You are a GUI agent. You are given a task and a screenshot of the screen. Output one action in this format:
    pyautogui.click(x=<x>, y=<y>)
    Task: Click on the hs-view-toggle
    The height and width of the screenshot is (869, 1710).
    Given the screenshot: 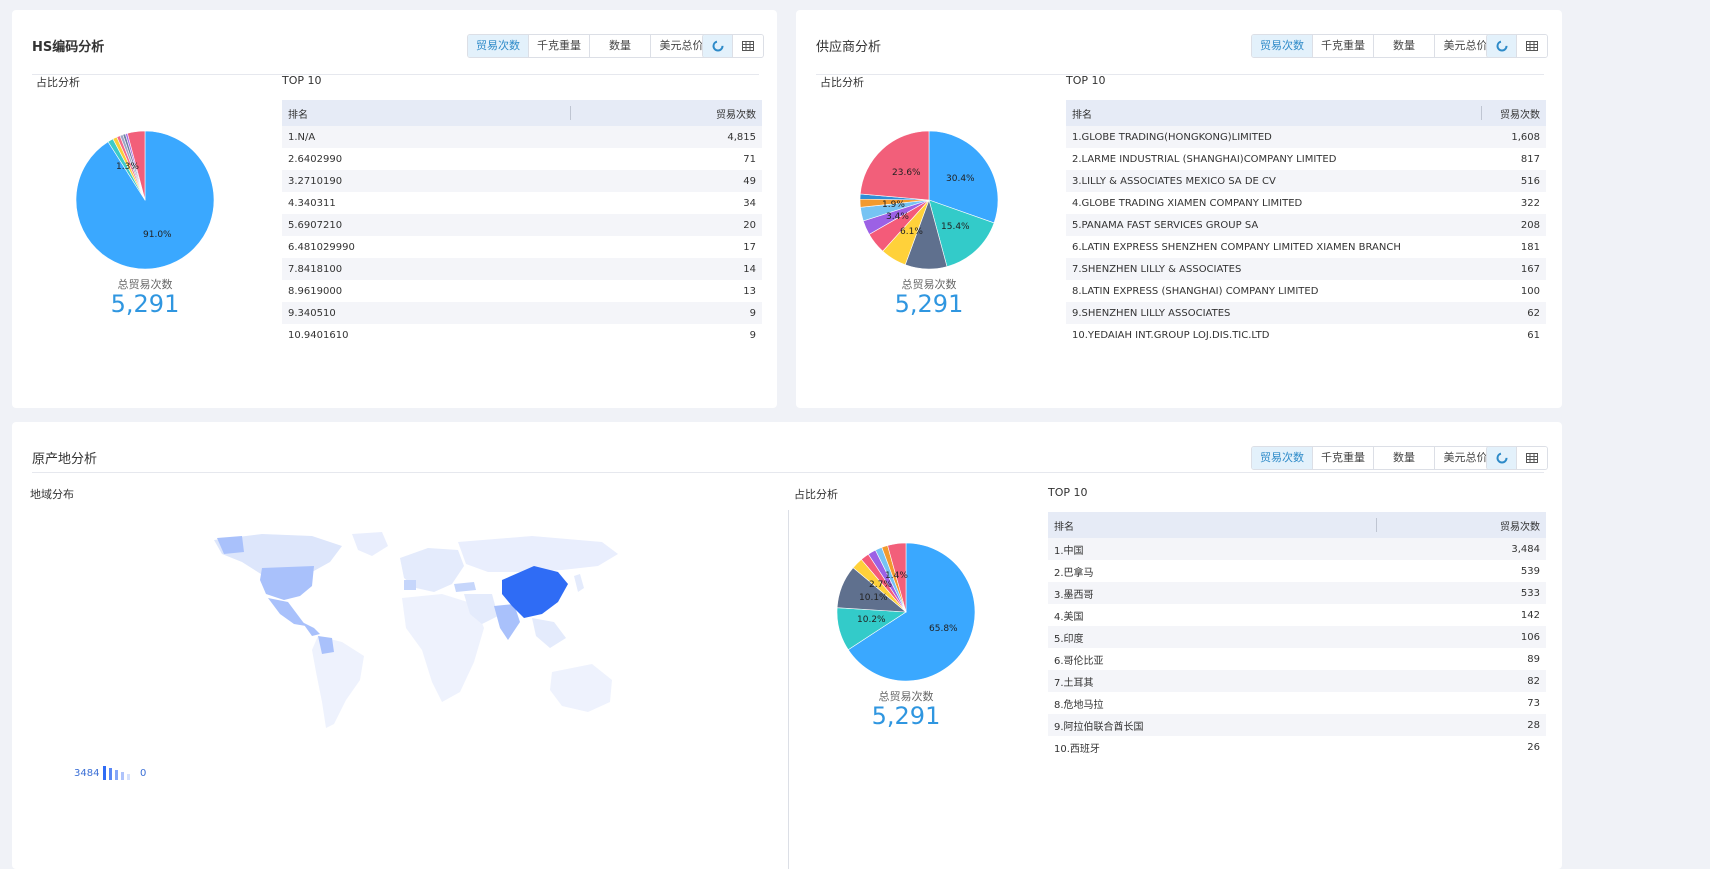 What is the action you would take?
    pyautogui.click(x=733, y=46)
    